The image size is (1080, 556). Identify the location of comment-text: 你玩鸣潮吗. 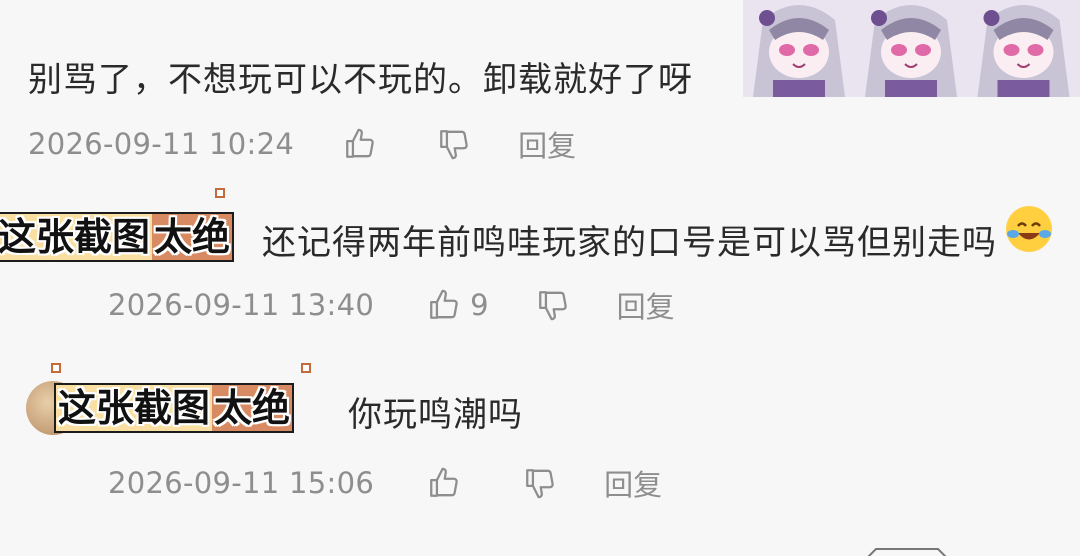
(435, 415).